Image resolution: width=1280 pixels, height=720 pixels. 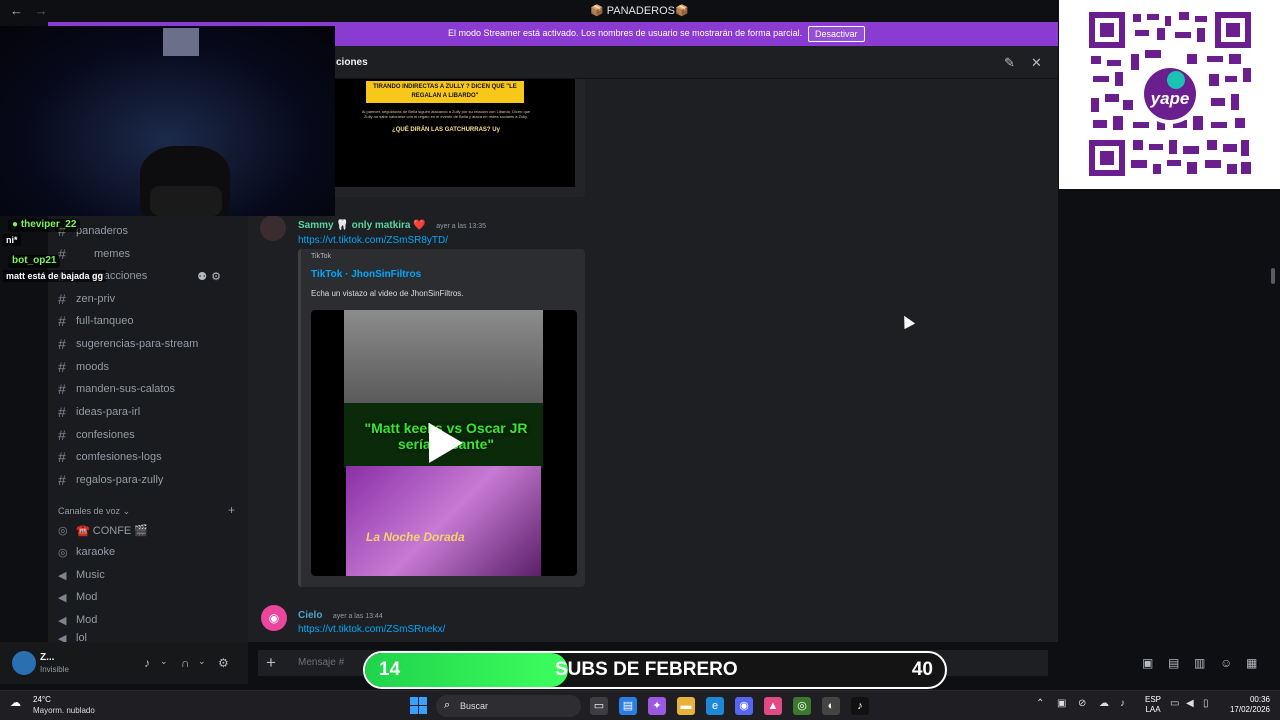 What do you see at coordinates (108, 412) in the screenshot?
I see `channel-label: ideas-para-irl` at bounding box center [108, 412].